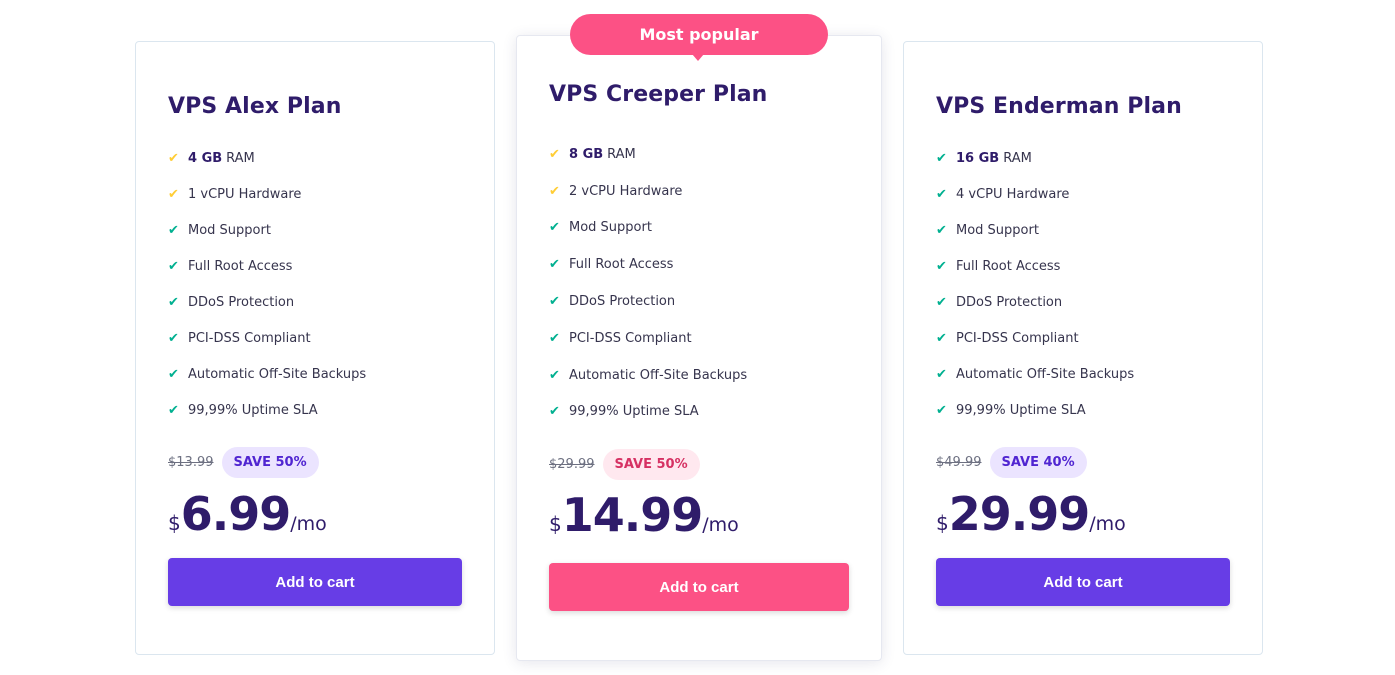 This screenshot has height=675, width=1395. Describe the element at coordinates (205, 158) in the screenshot. I see `feature-highlight: 4 GB` at that location.